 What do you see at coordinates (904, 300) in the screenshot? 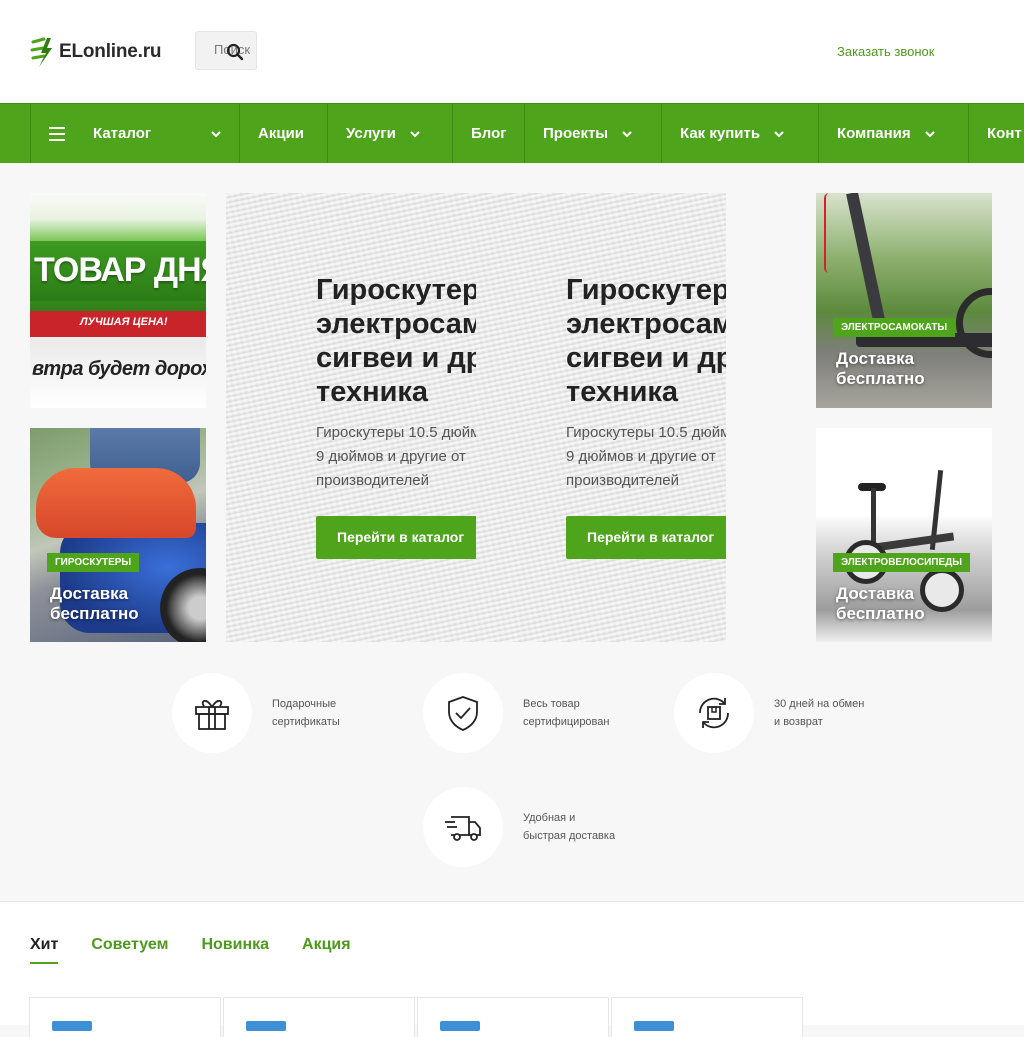
I see `scooters-banner: ЭЛЕКТРОСАМОКАТЫ Доставка бесплатно` at bounding box center [904, 300].